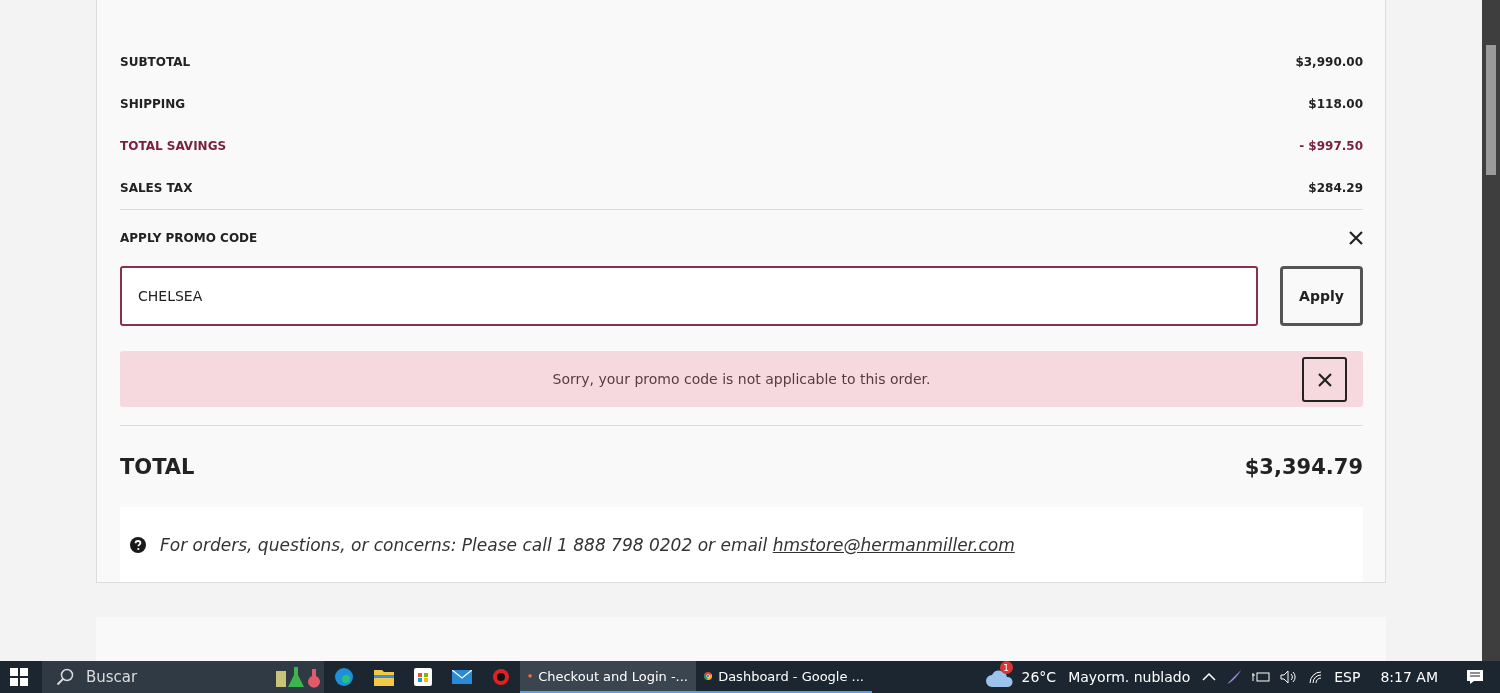  What do you see at coordinates (173, 146) in the screenshot?
I see `summary-label: TOTAL SAVINGS` at bounding box center [173, 146].